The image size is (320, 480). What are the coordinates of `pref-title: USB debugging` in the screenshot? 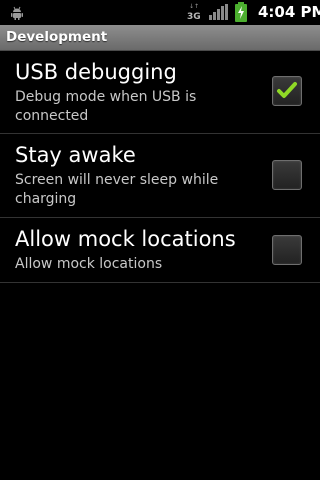 It's located at (96, 72).